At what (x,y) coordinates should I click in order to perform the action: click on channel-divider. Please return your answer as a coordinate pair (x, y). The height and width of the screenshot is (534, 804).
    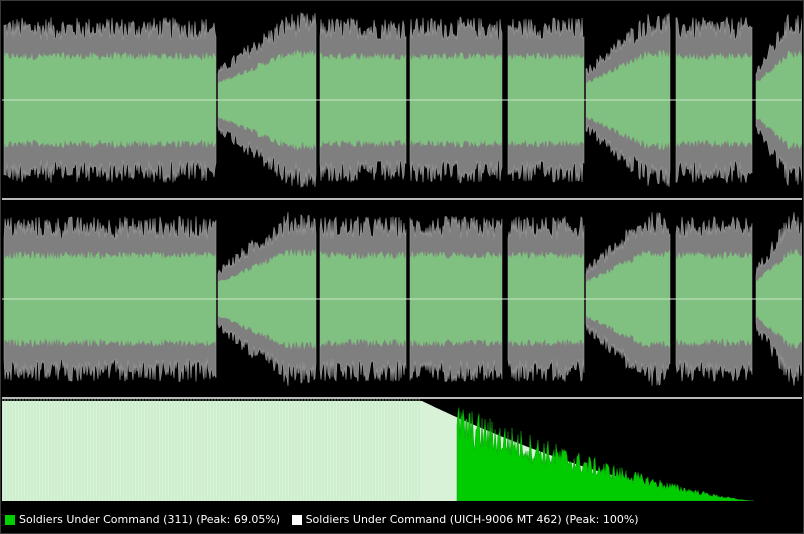
    Looking at the image, I should click on (402, 199).